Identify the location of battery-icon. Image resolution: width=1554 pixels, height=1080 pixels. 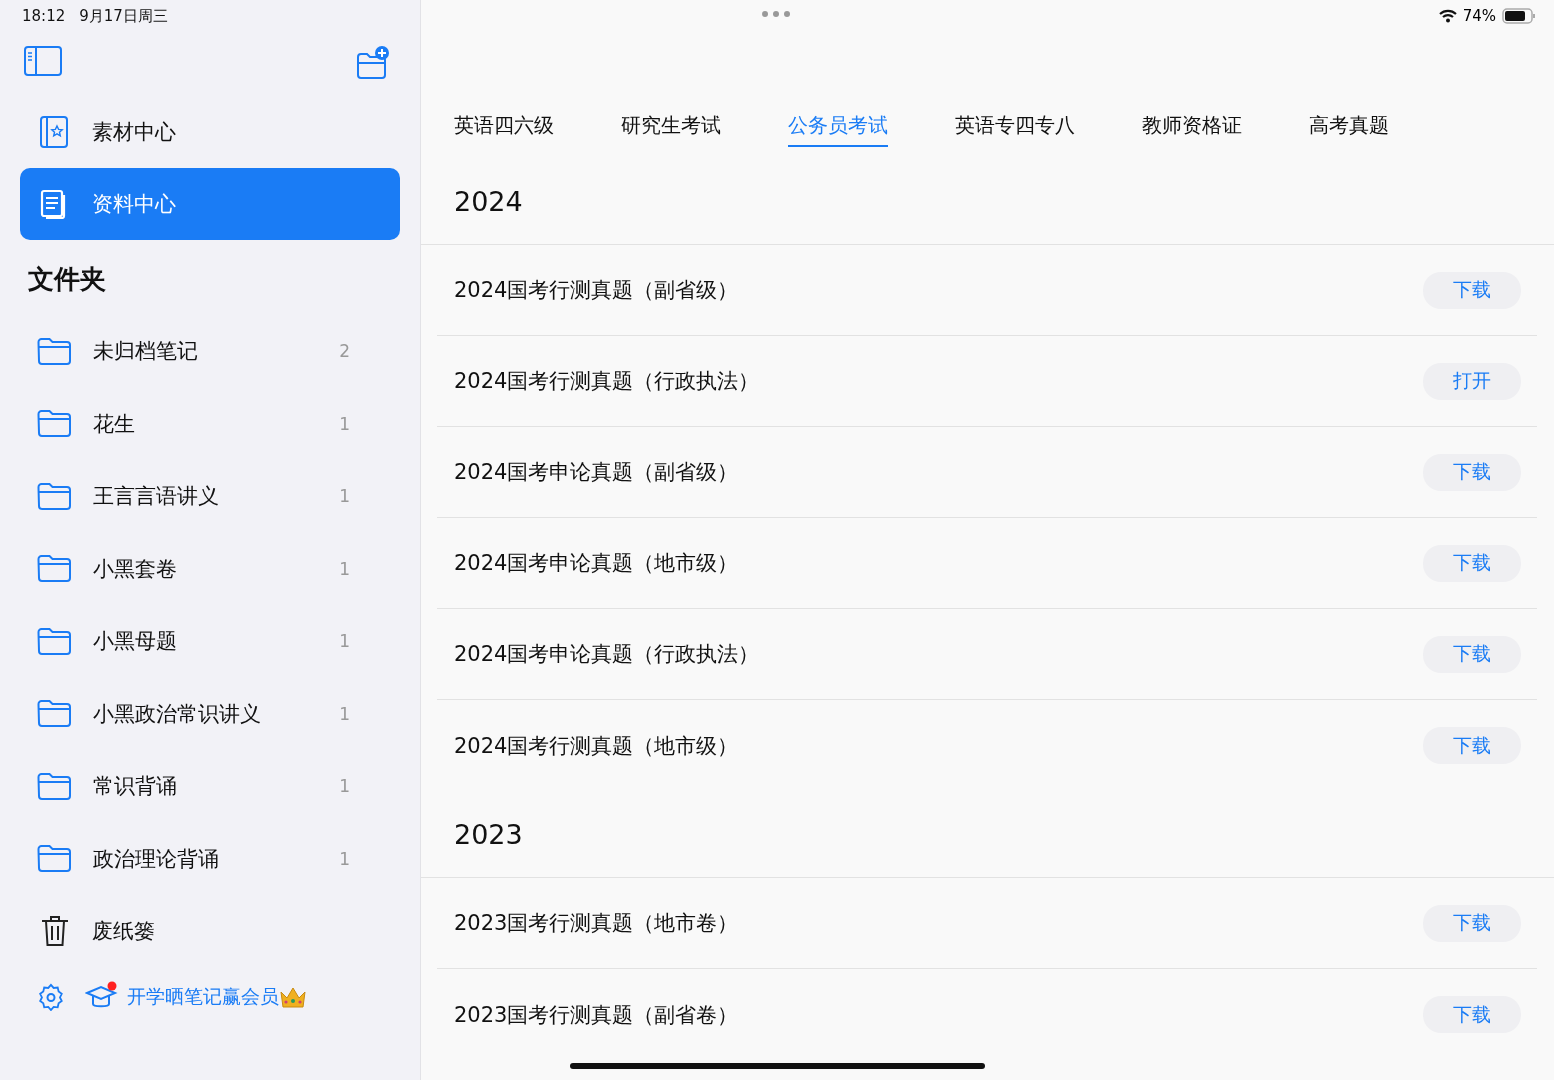
(1519, 16).